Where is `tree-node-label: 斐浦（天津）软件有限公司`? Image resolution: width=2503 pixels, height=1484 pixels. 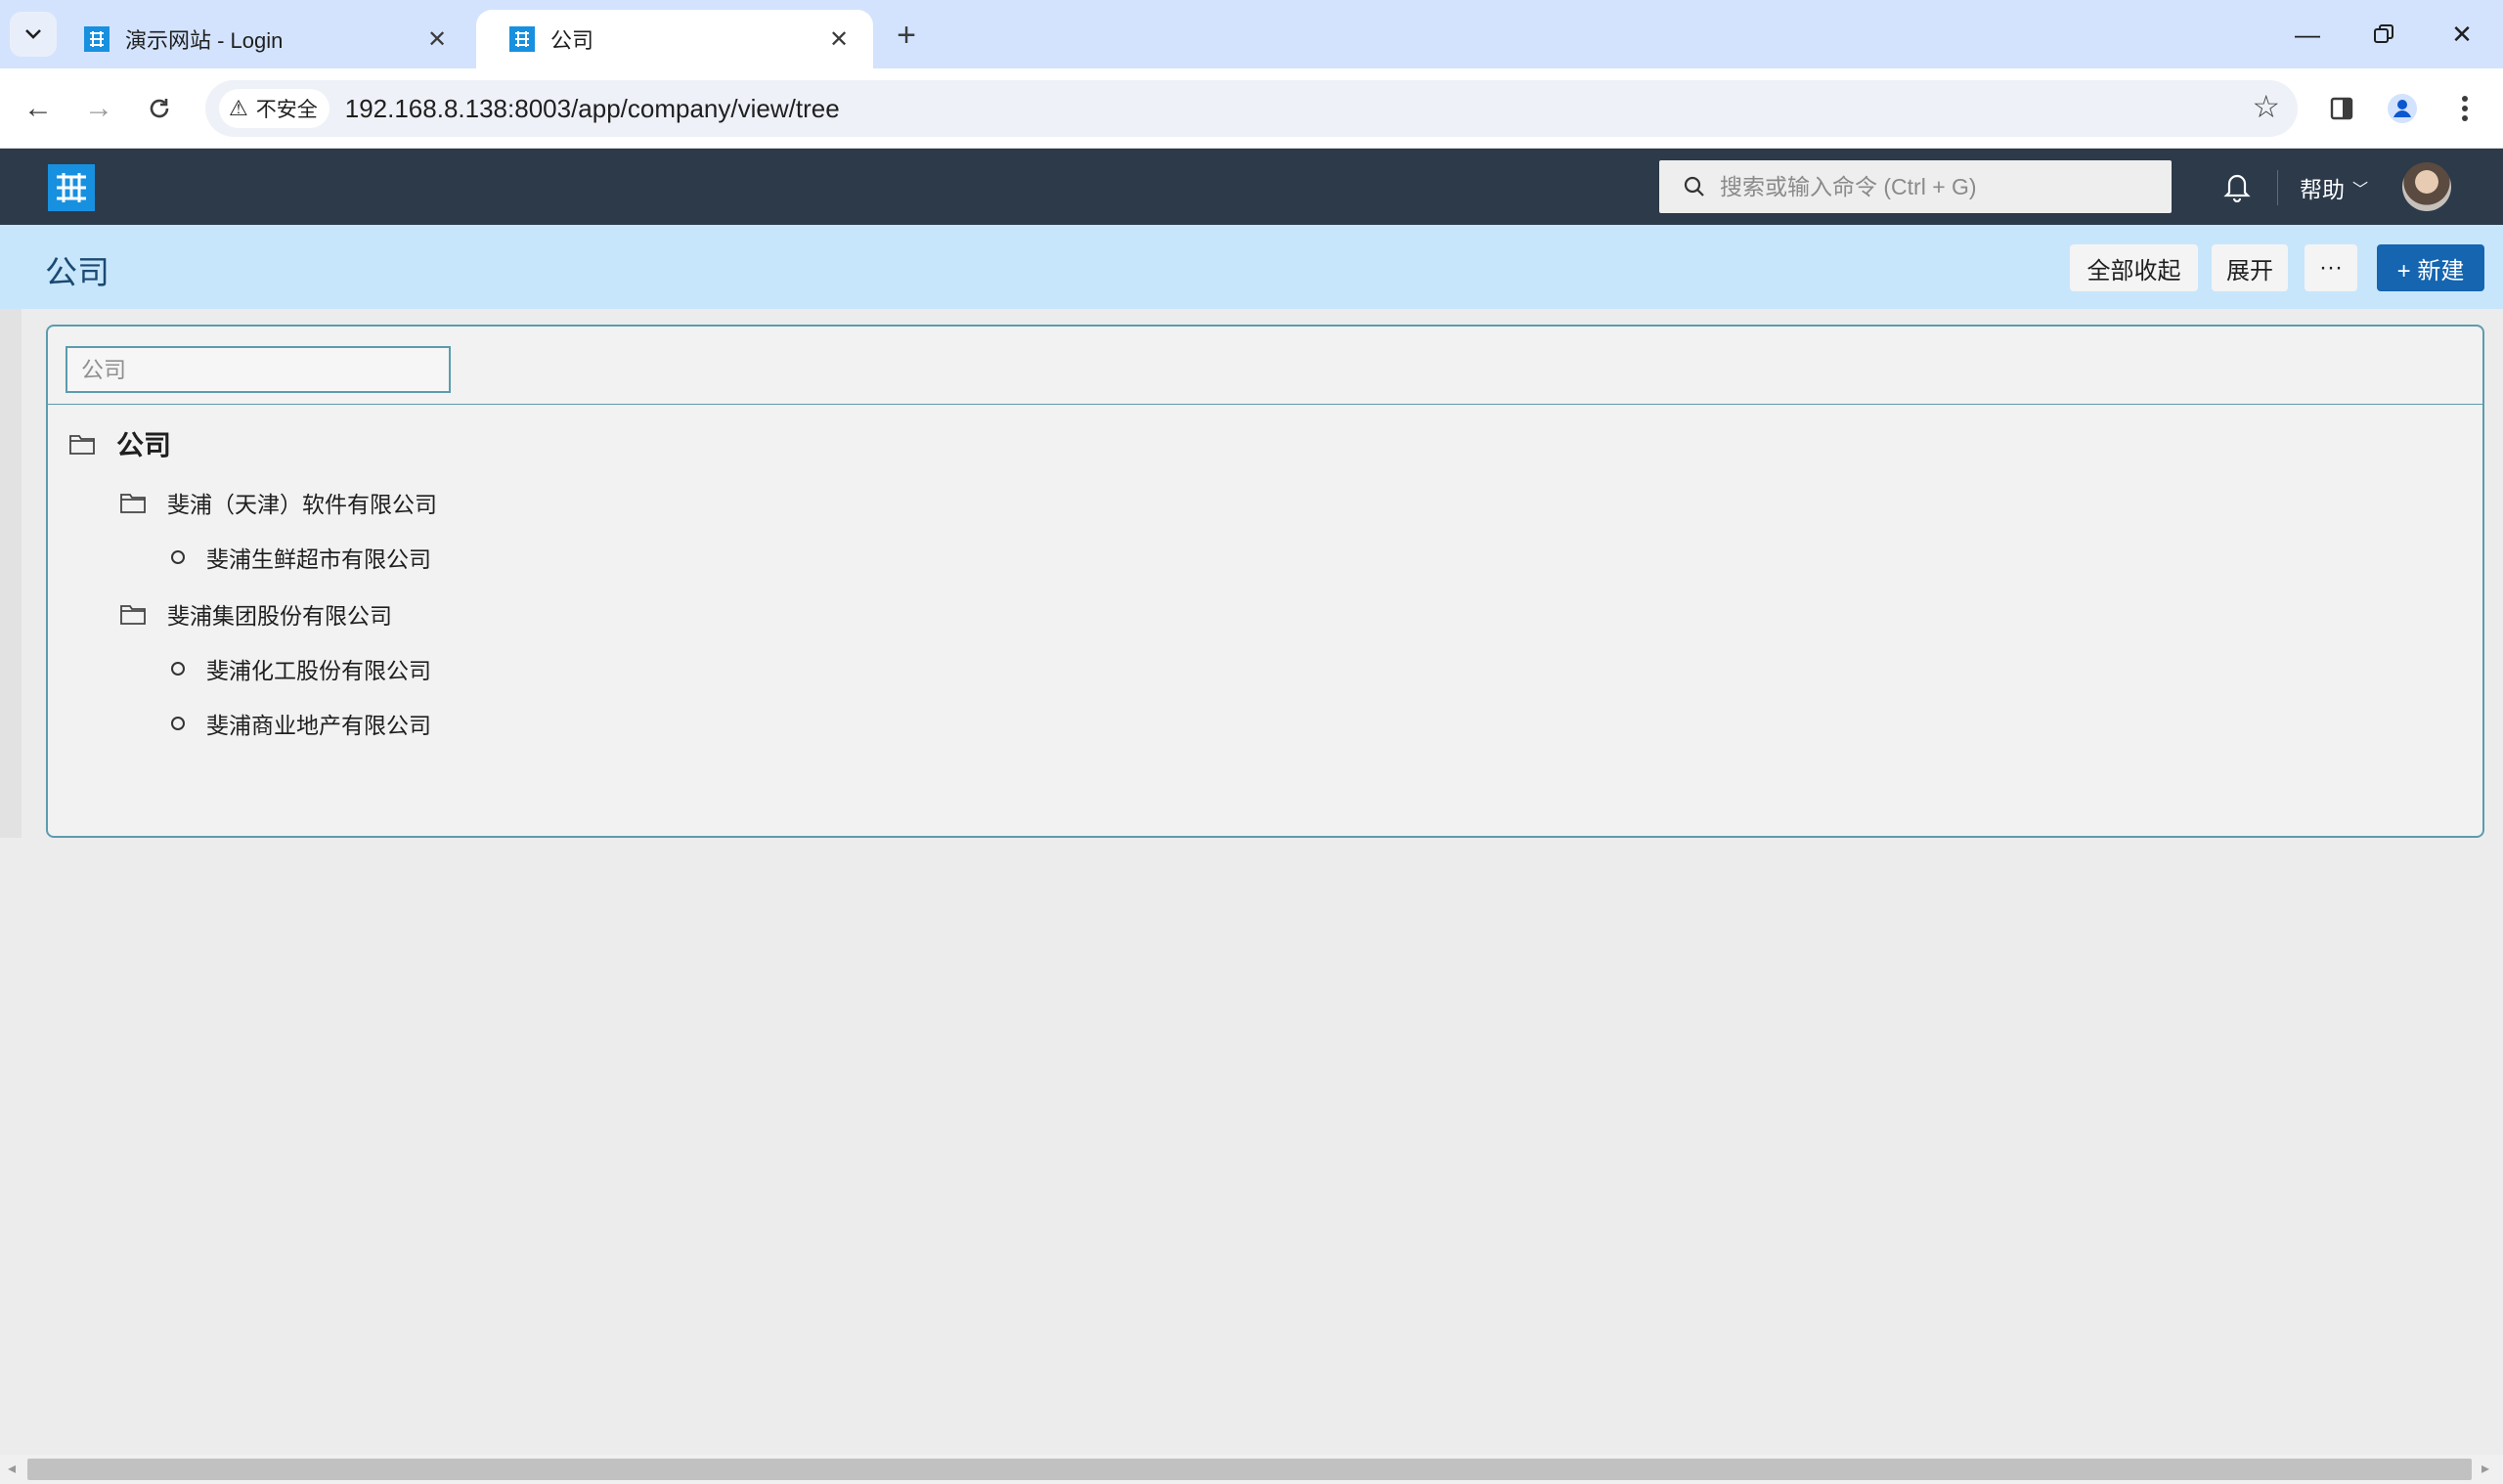 tree-node-label: 斐浦（天津）软件有限公司 is located at coordinates (302, 504).